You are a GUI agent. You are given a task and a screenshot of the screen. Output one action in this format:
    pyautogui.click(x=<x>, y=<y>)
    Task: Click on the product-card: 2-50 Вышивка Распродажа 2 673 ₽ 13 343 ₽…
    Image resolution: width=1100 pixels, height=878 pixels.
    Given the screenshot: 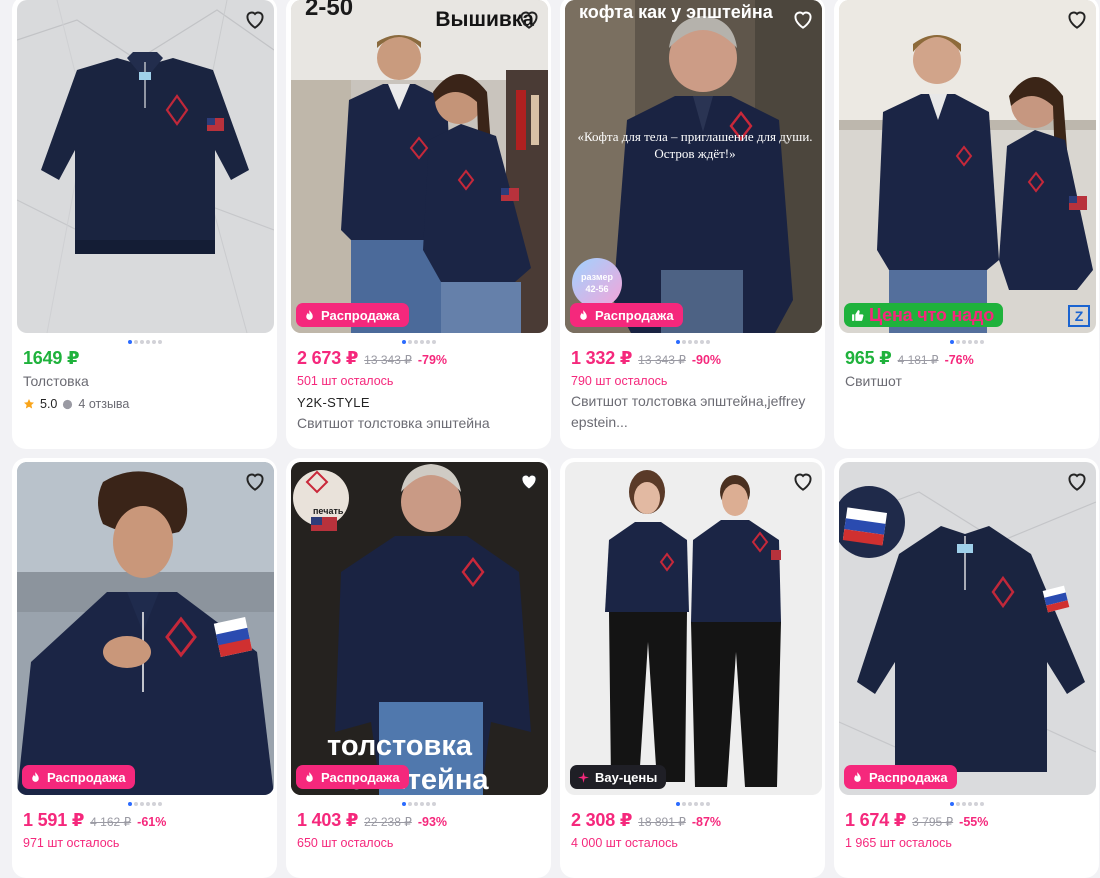 What is the action you would take?
    pyautogui.click(x=418, y=224)
    